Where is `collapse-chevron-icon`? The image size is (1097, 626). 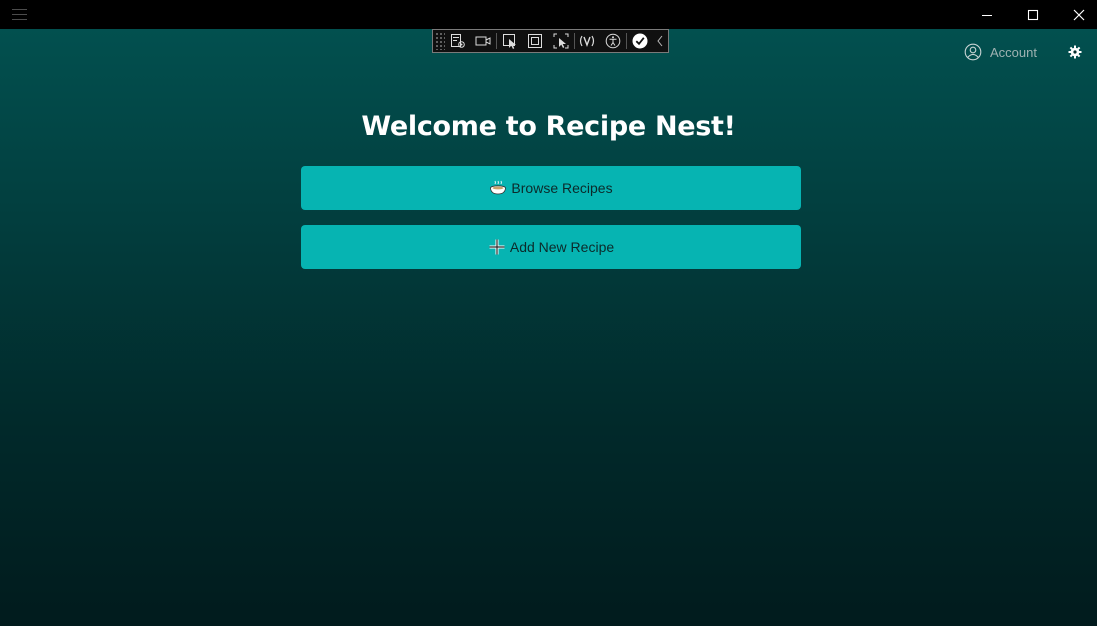 collapse-chevron-icon is located at coordinates (660, 41).